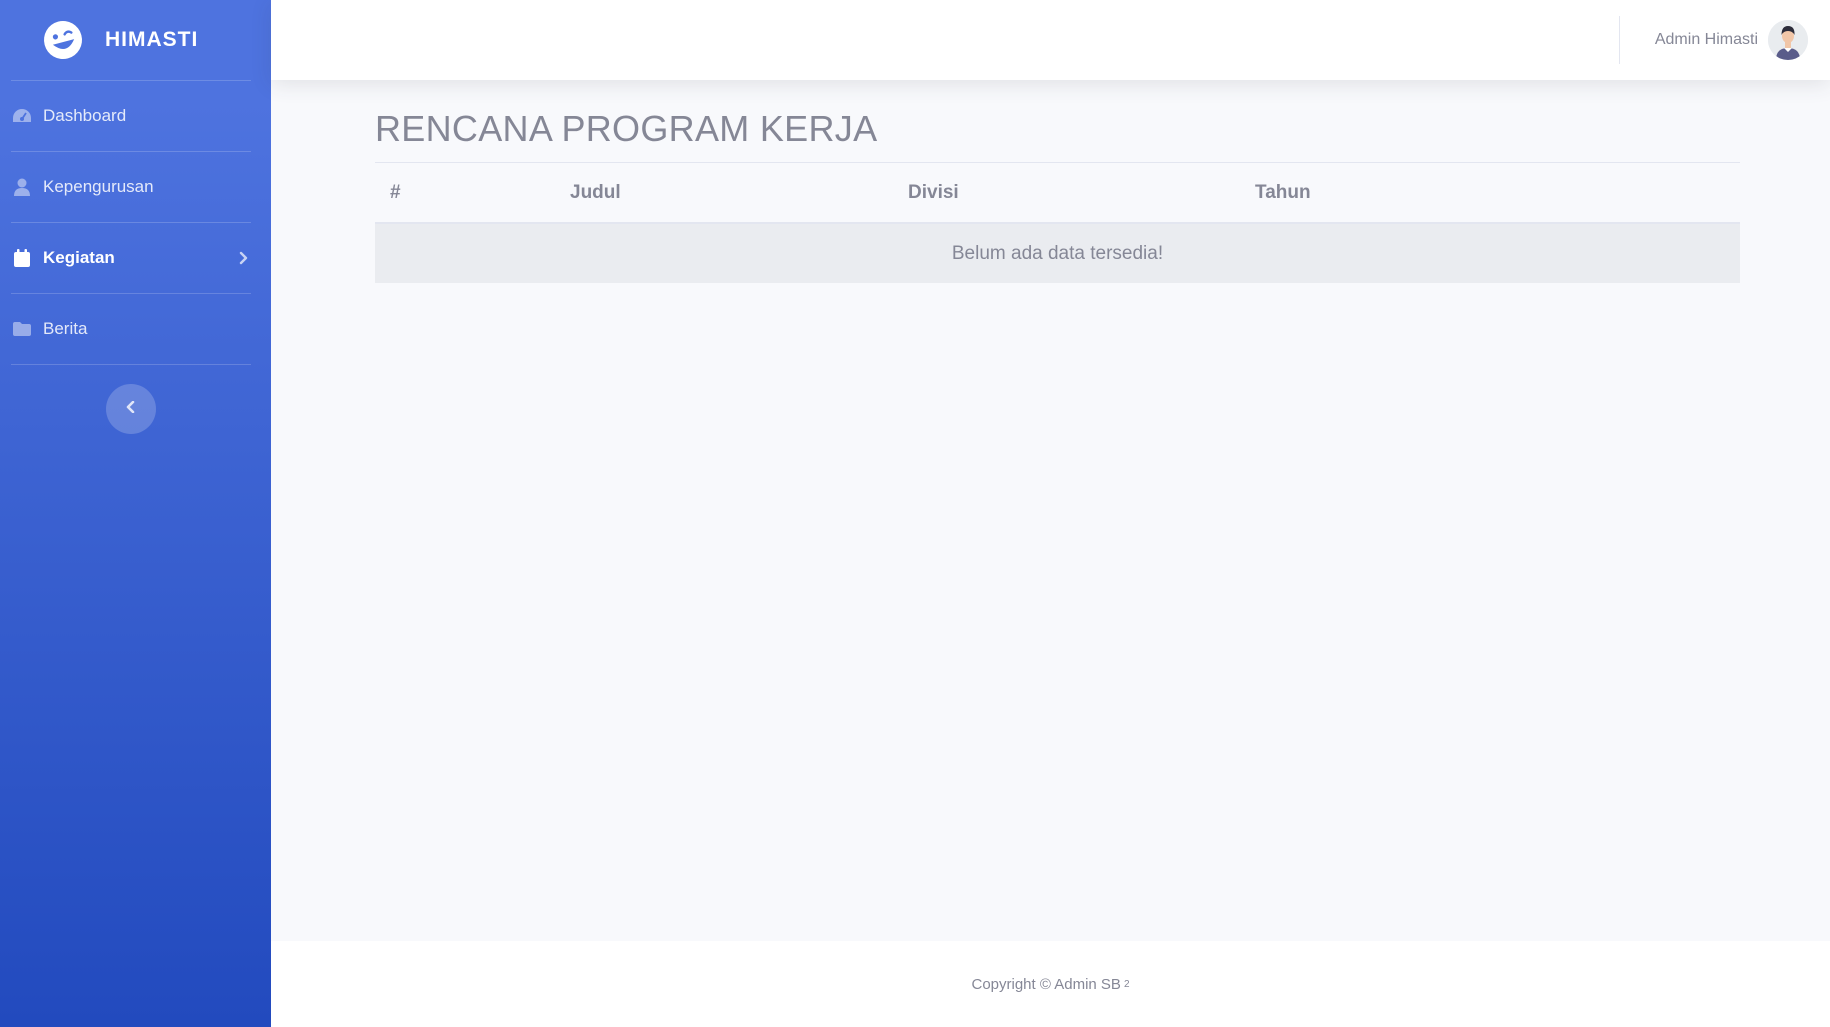 This screenshot has width=1830, height=1027. Describe the element at coordinates (135, 329) in the screenshot. I see `sidebar-item-berita: Berita` at that location.